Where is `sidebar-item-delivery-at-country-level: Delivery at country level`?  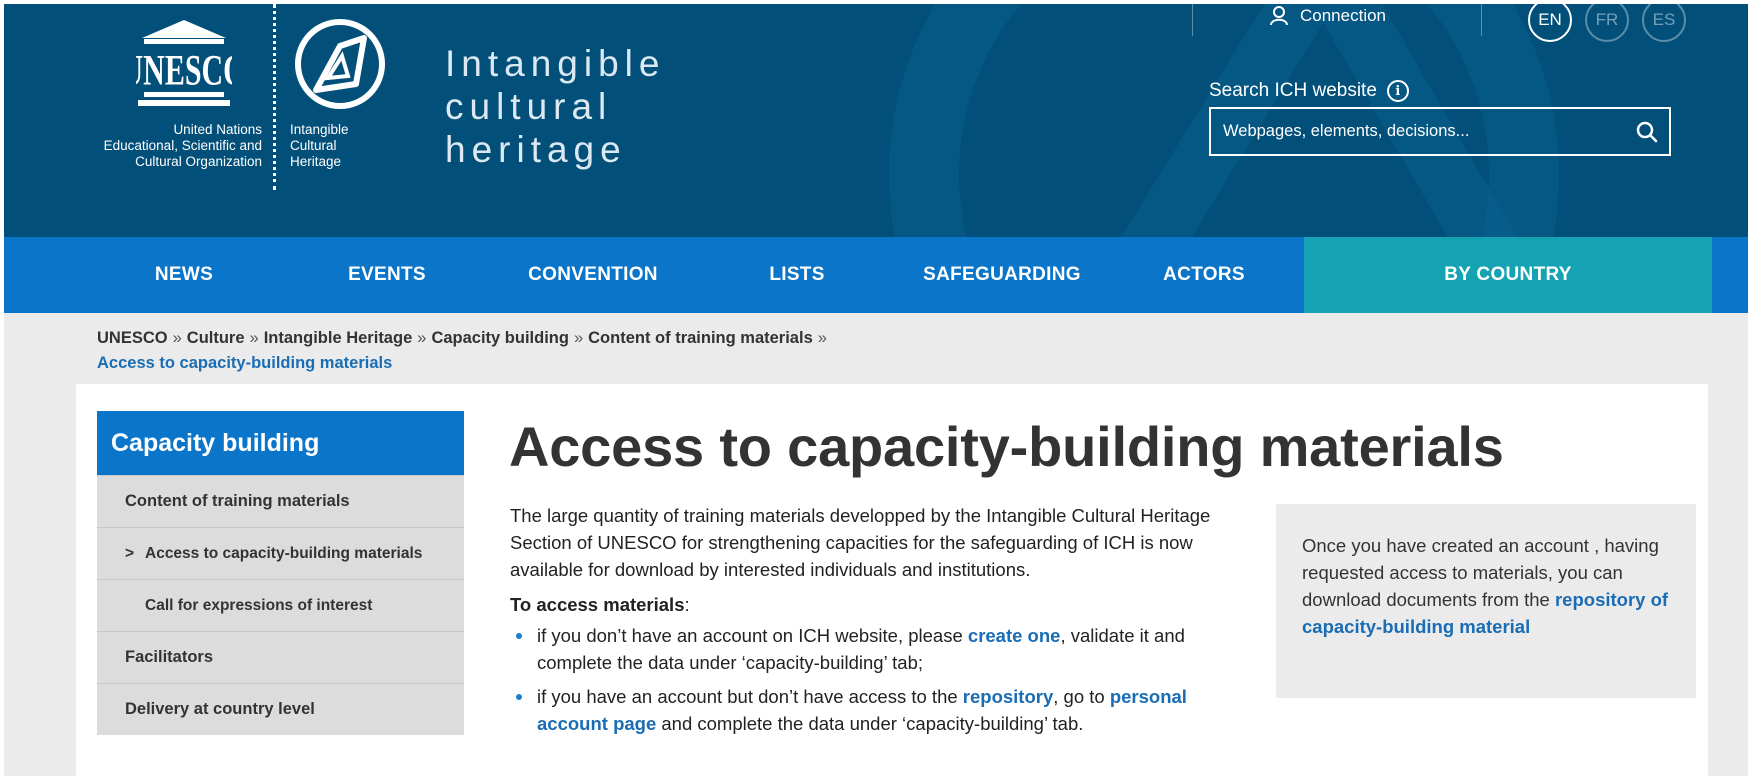
sidebar-item-delivery-at-country-level: Delivery at country level is located at coordinates (280, 709).